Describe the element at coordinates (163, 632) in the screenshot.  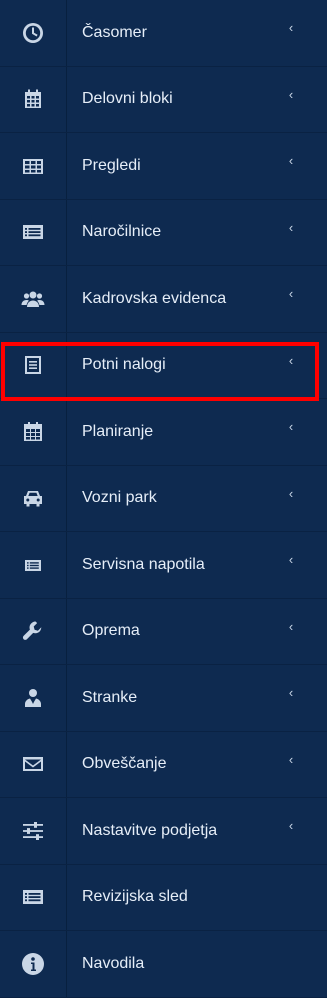
I see `menu-item-oprema: Oprema ‹` at that location.